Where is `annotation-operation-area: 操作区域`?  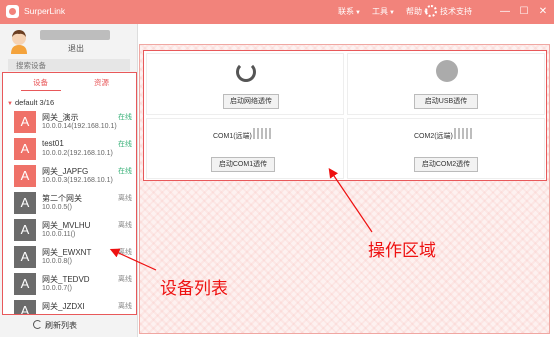
annotation-operation-area: 操作区域 is located at coordinates (402, 251).